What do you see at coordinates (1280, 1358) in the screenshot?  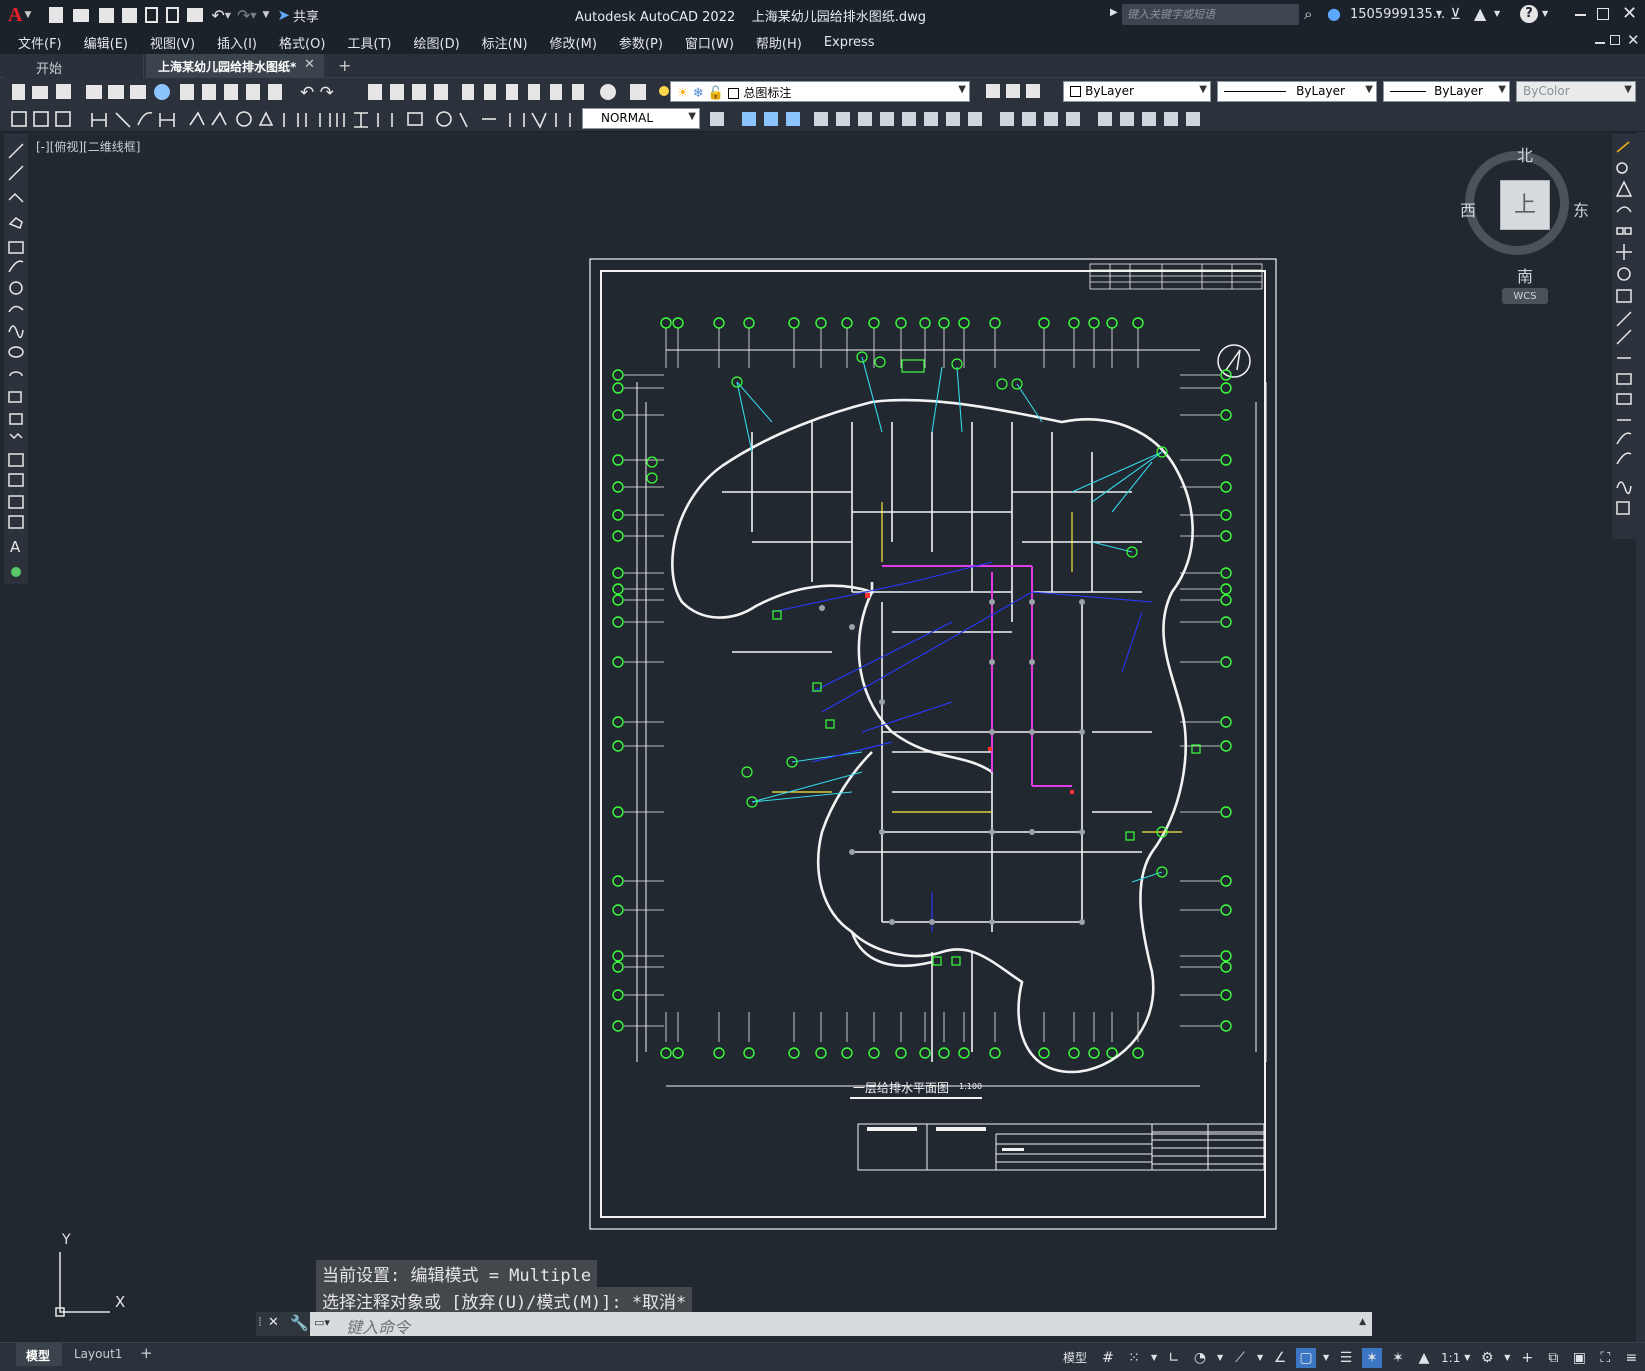 I see `isometric-icon: ∠` at bounding box center [1280, 1358].